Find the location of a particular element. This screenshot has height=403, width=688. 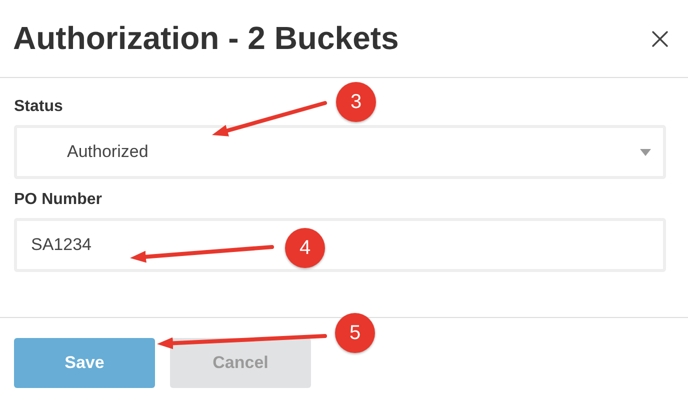

step-number: 3 is located at coordinates (356, 102).